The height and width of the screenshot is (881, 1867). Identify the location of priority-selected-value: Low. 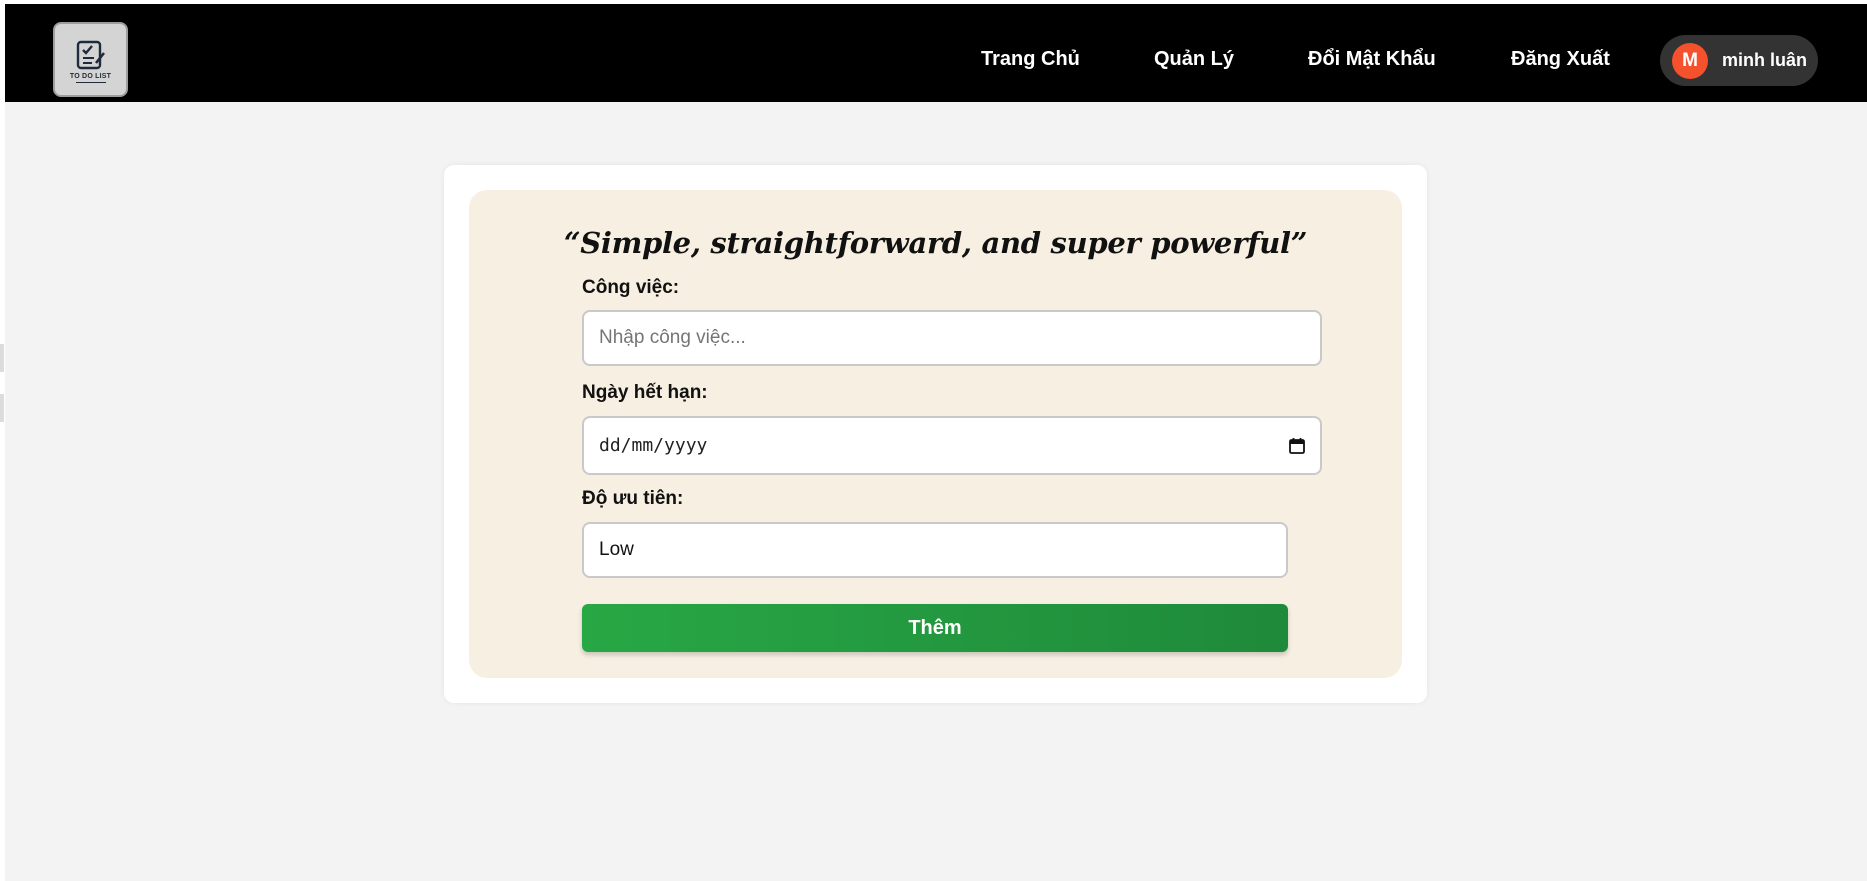
(616, 549).